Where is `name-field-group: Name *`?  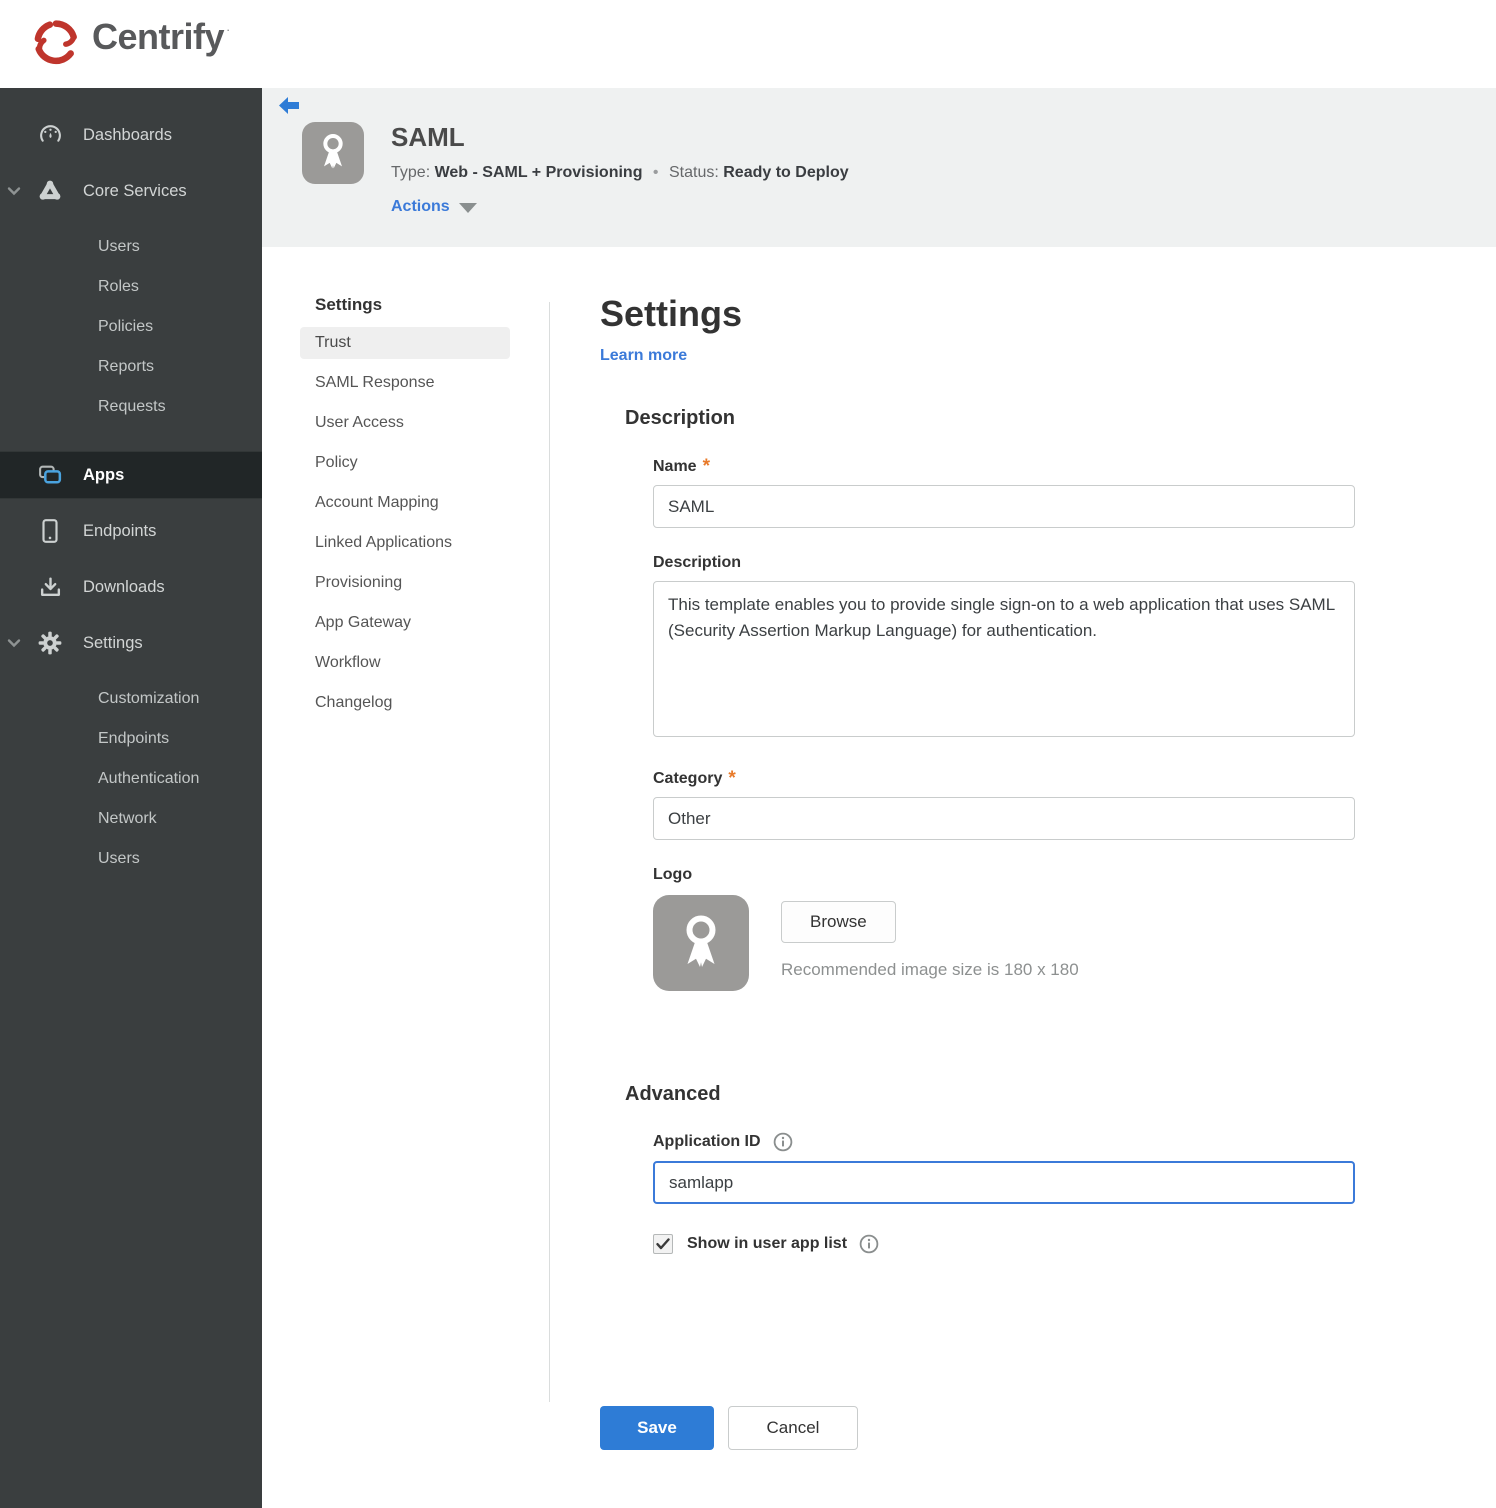
name-field-group: Name * is located at coordinates (1031, 492).